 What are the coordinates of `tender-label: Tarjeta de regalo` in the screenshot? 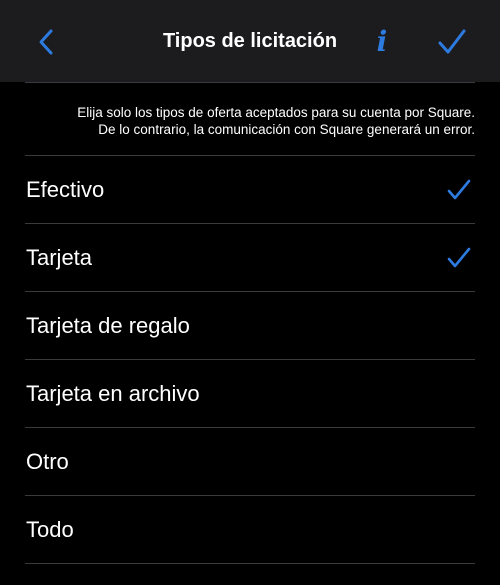 It's located at (108, 325).